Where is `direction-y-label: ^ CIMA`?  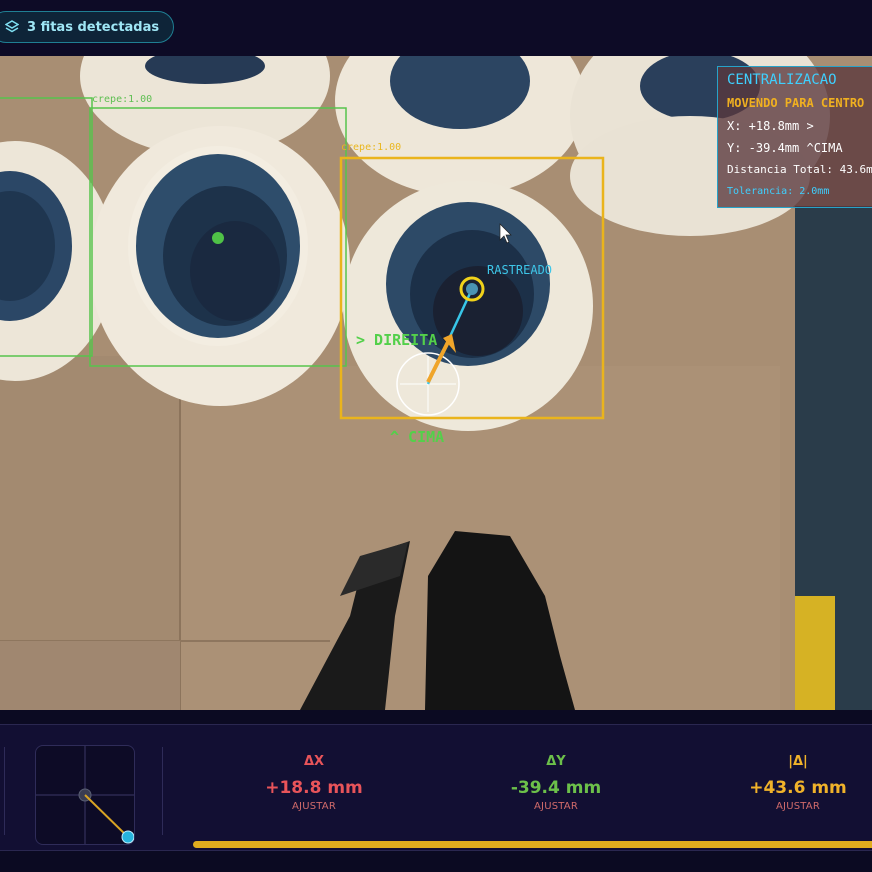
direction-y-label: ^ CIMA is located at coordinates (417, 437).